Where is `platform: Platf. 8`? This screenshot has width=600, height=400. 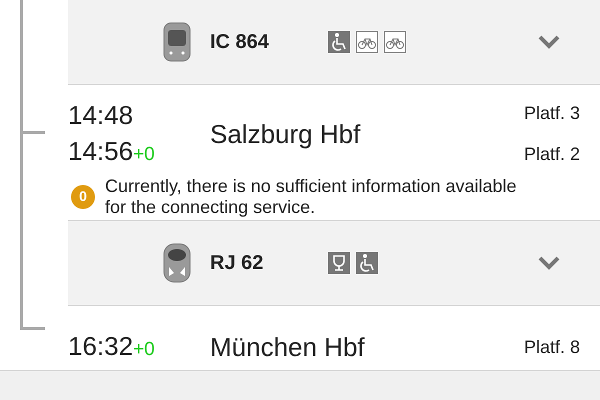 platform: Platf. 8 is located at coordinates (552, 347).